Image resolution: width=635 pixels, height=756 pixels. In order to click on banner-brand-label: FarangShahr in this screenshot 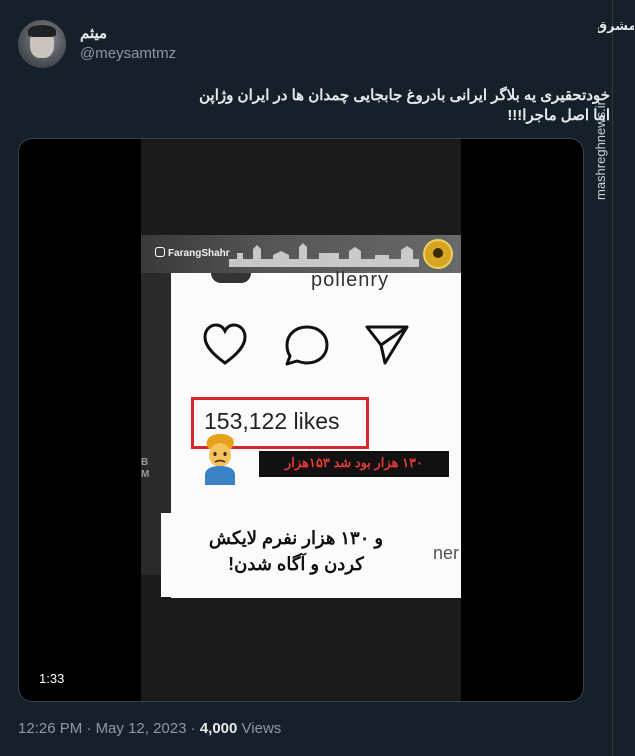, I will do `click(199, 253)`.